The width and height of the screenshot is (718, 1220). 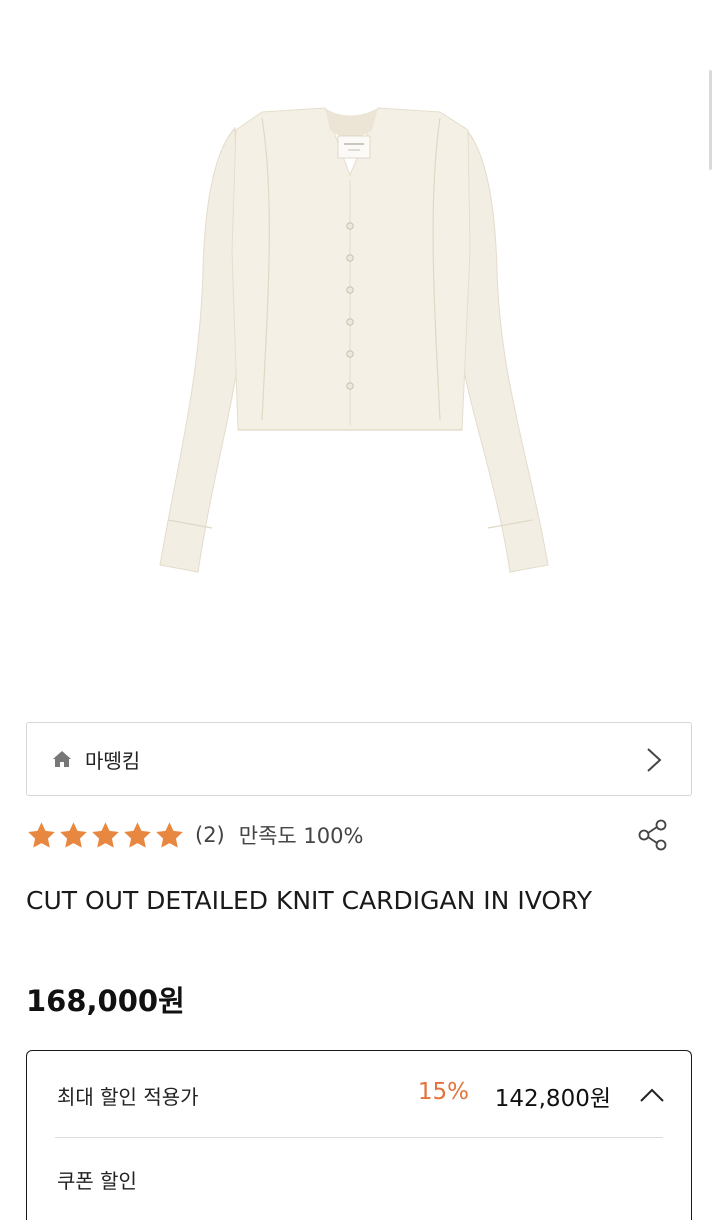 What do you see at coordinates (359, 1135) in the screenshot?
I see `discount-panel: 최대 할인 적용가 15% 142,800원 쿠폰 할인` at bounding box center [359, 1135].